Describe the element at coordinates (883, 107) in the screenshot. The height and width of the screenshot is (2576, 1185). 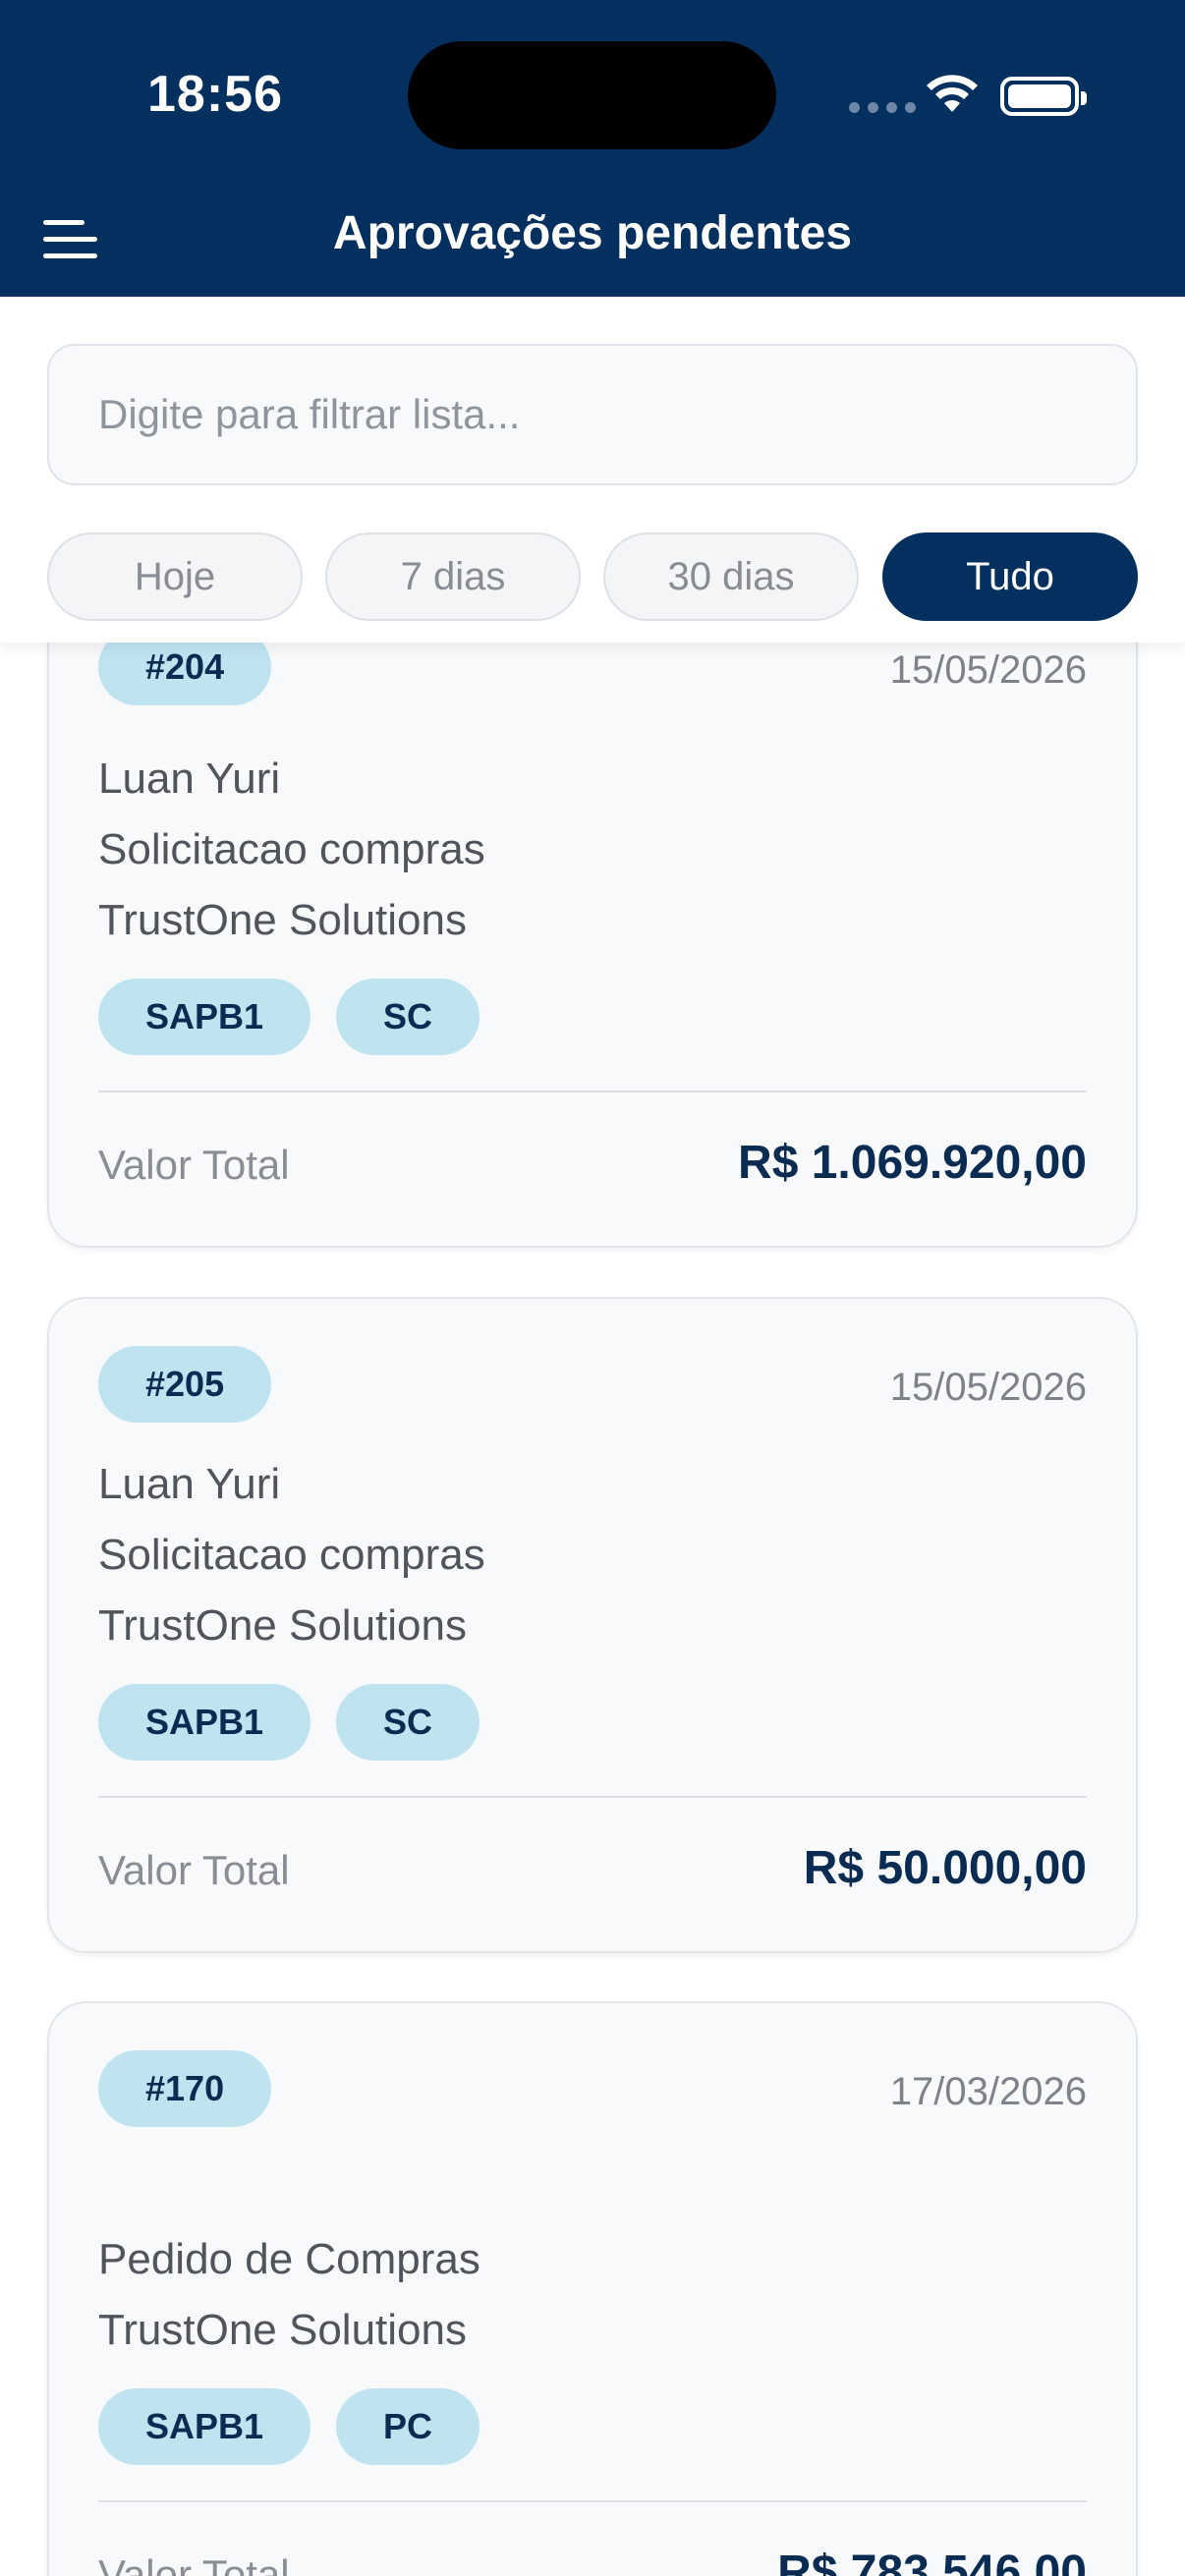
I see `cellular-signal-icon` at that location.